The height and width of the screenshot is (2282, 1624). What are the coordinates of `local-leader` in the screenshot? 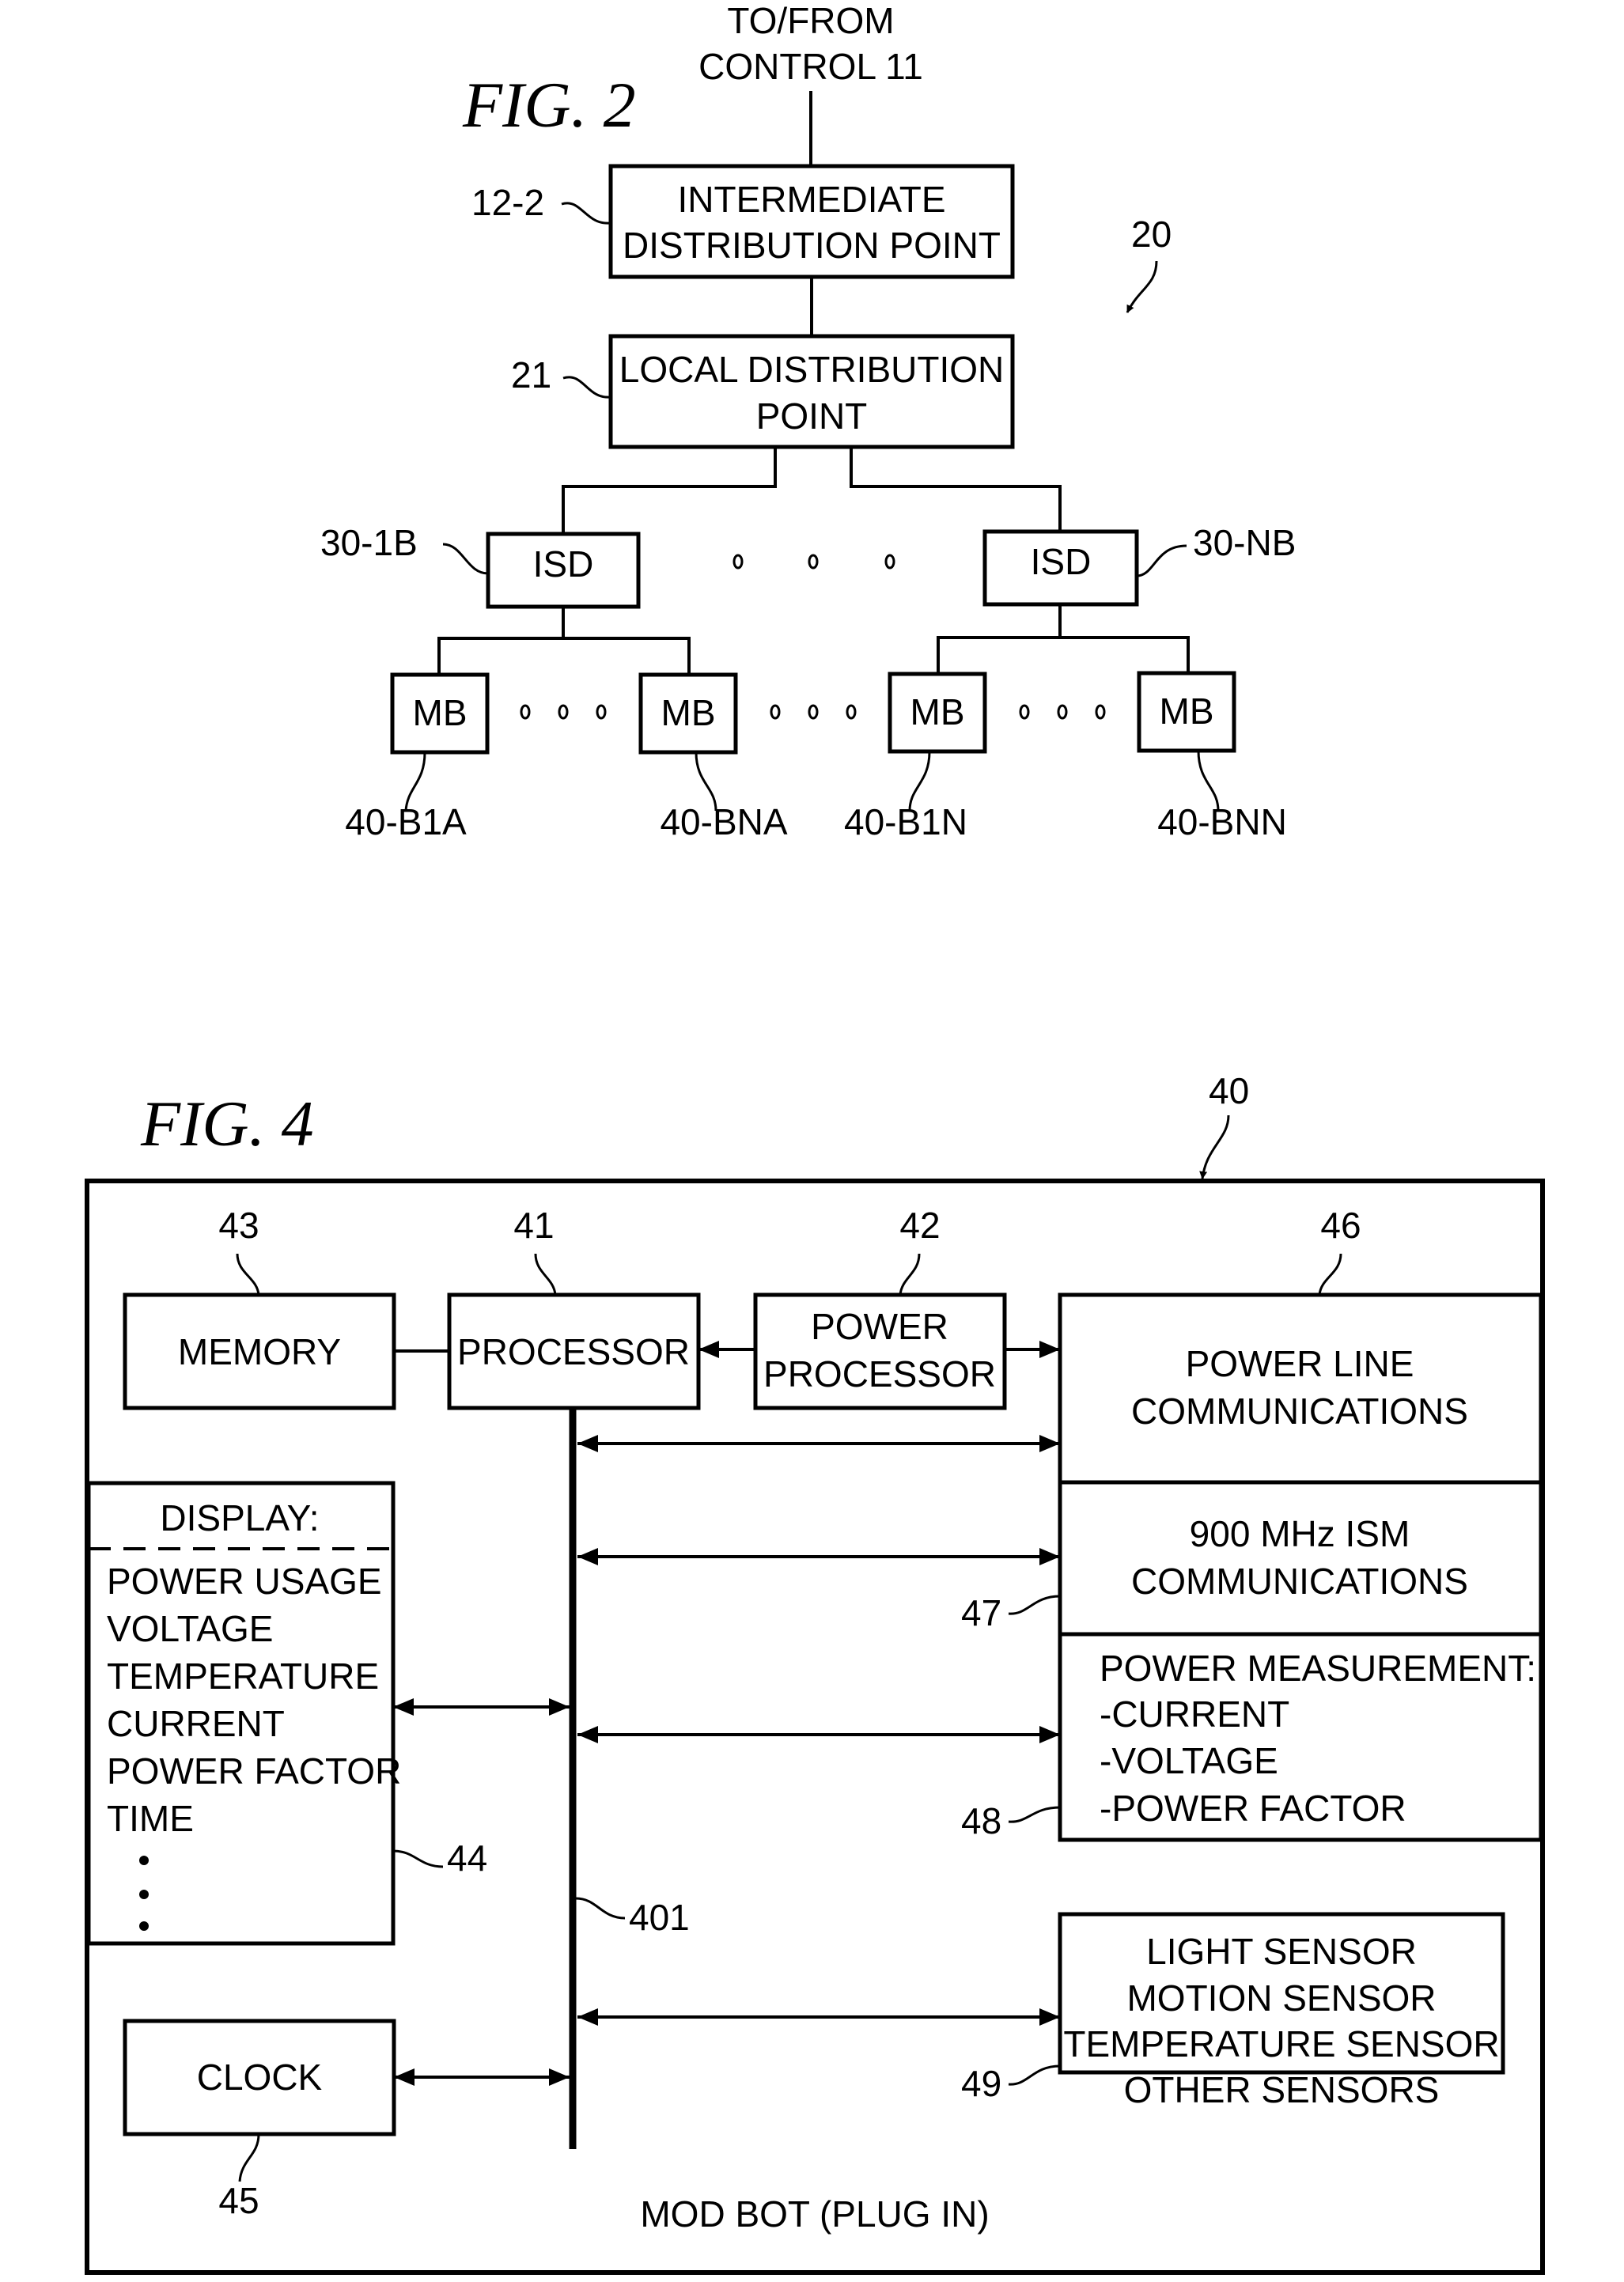 It's located at (586, 387).